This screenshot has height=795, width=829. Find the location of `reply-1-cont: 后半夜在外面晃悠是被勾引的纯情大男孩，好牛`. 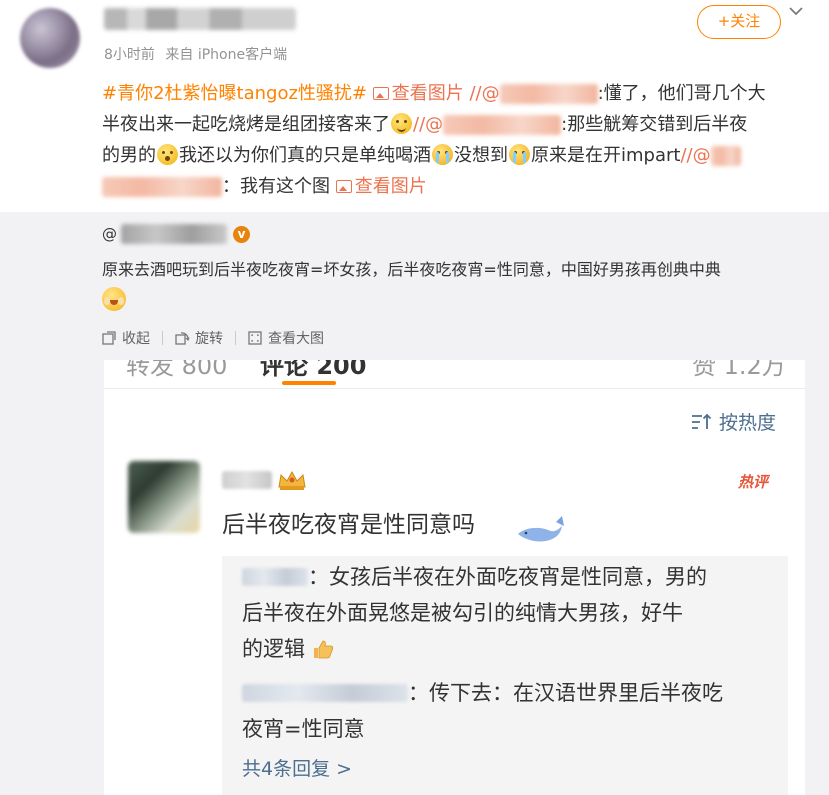

reply-1-cont: 后半夜在外面晃悠是被勾引的纯情大男孩，好牛 is located at coordinates (462, 613).